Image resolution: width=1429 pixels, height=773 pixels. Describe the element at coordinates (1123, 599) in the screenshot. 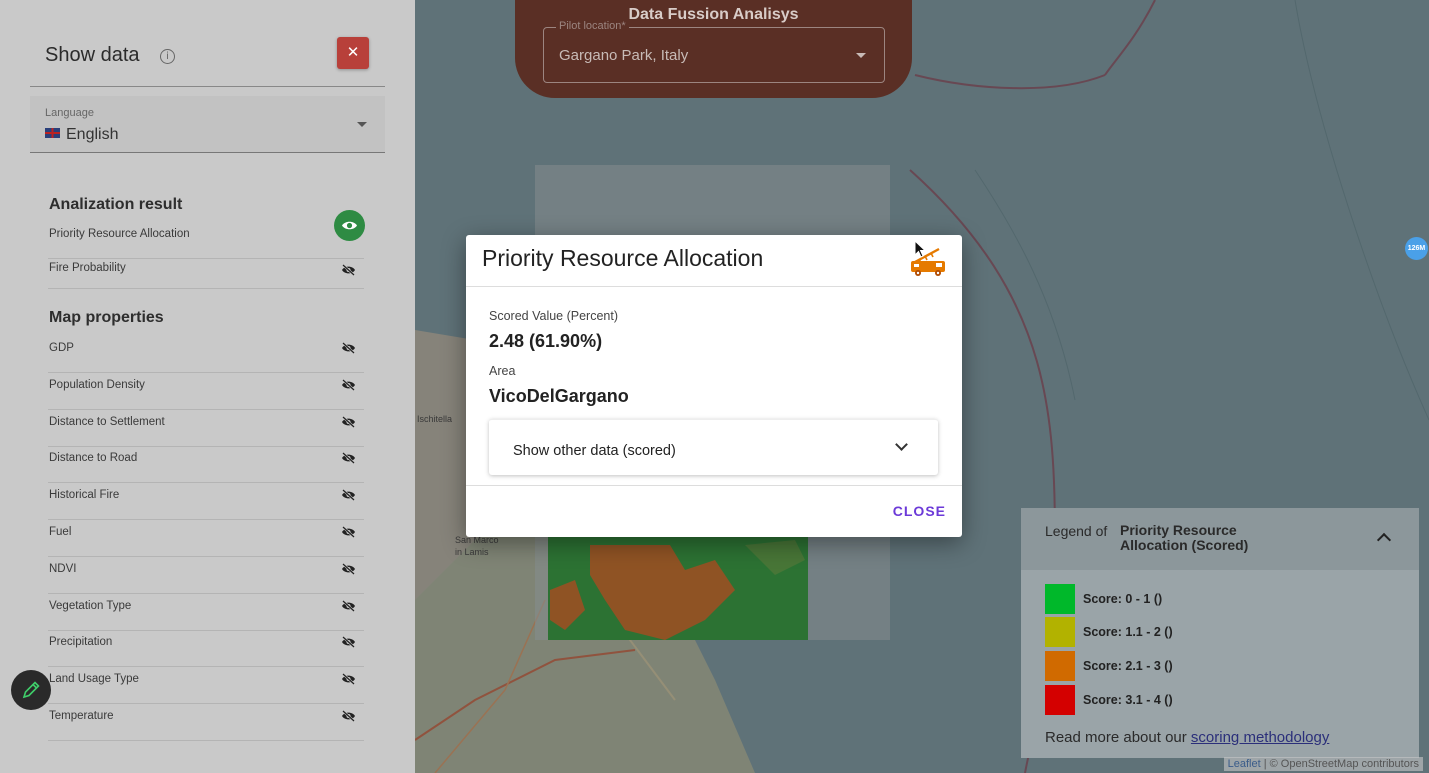

I see `legend-item-label: Score: 0 - 1 ()` at that location.